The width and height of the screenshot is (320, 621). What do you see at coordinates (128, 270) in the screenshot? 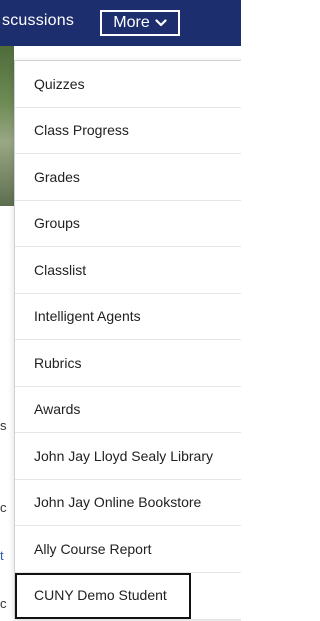
I see `menu-item-classlist: Classlist` at bounding box center [128, 270].